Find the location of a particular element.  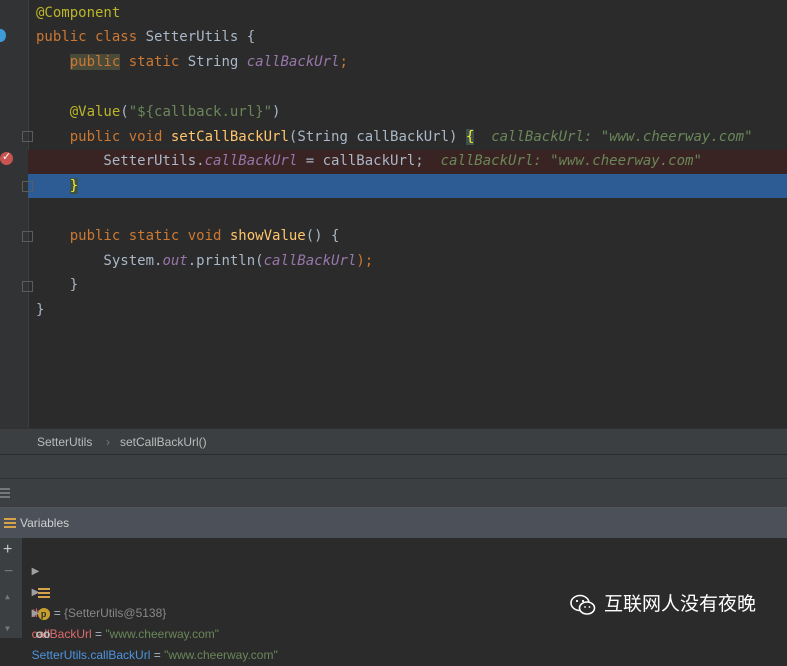

code-token: public class is located at coordinates (91, 37).